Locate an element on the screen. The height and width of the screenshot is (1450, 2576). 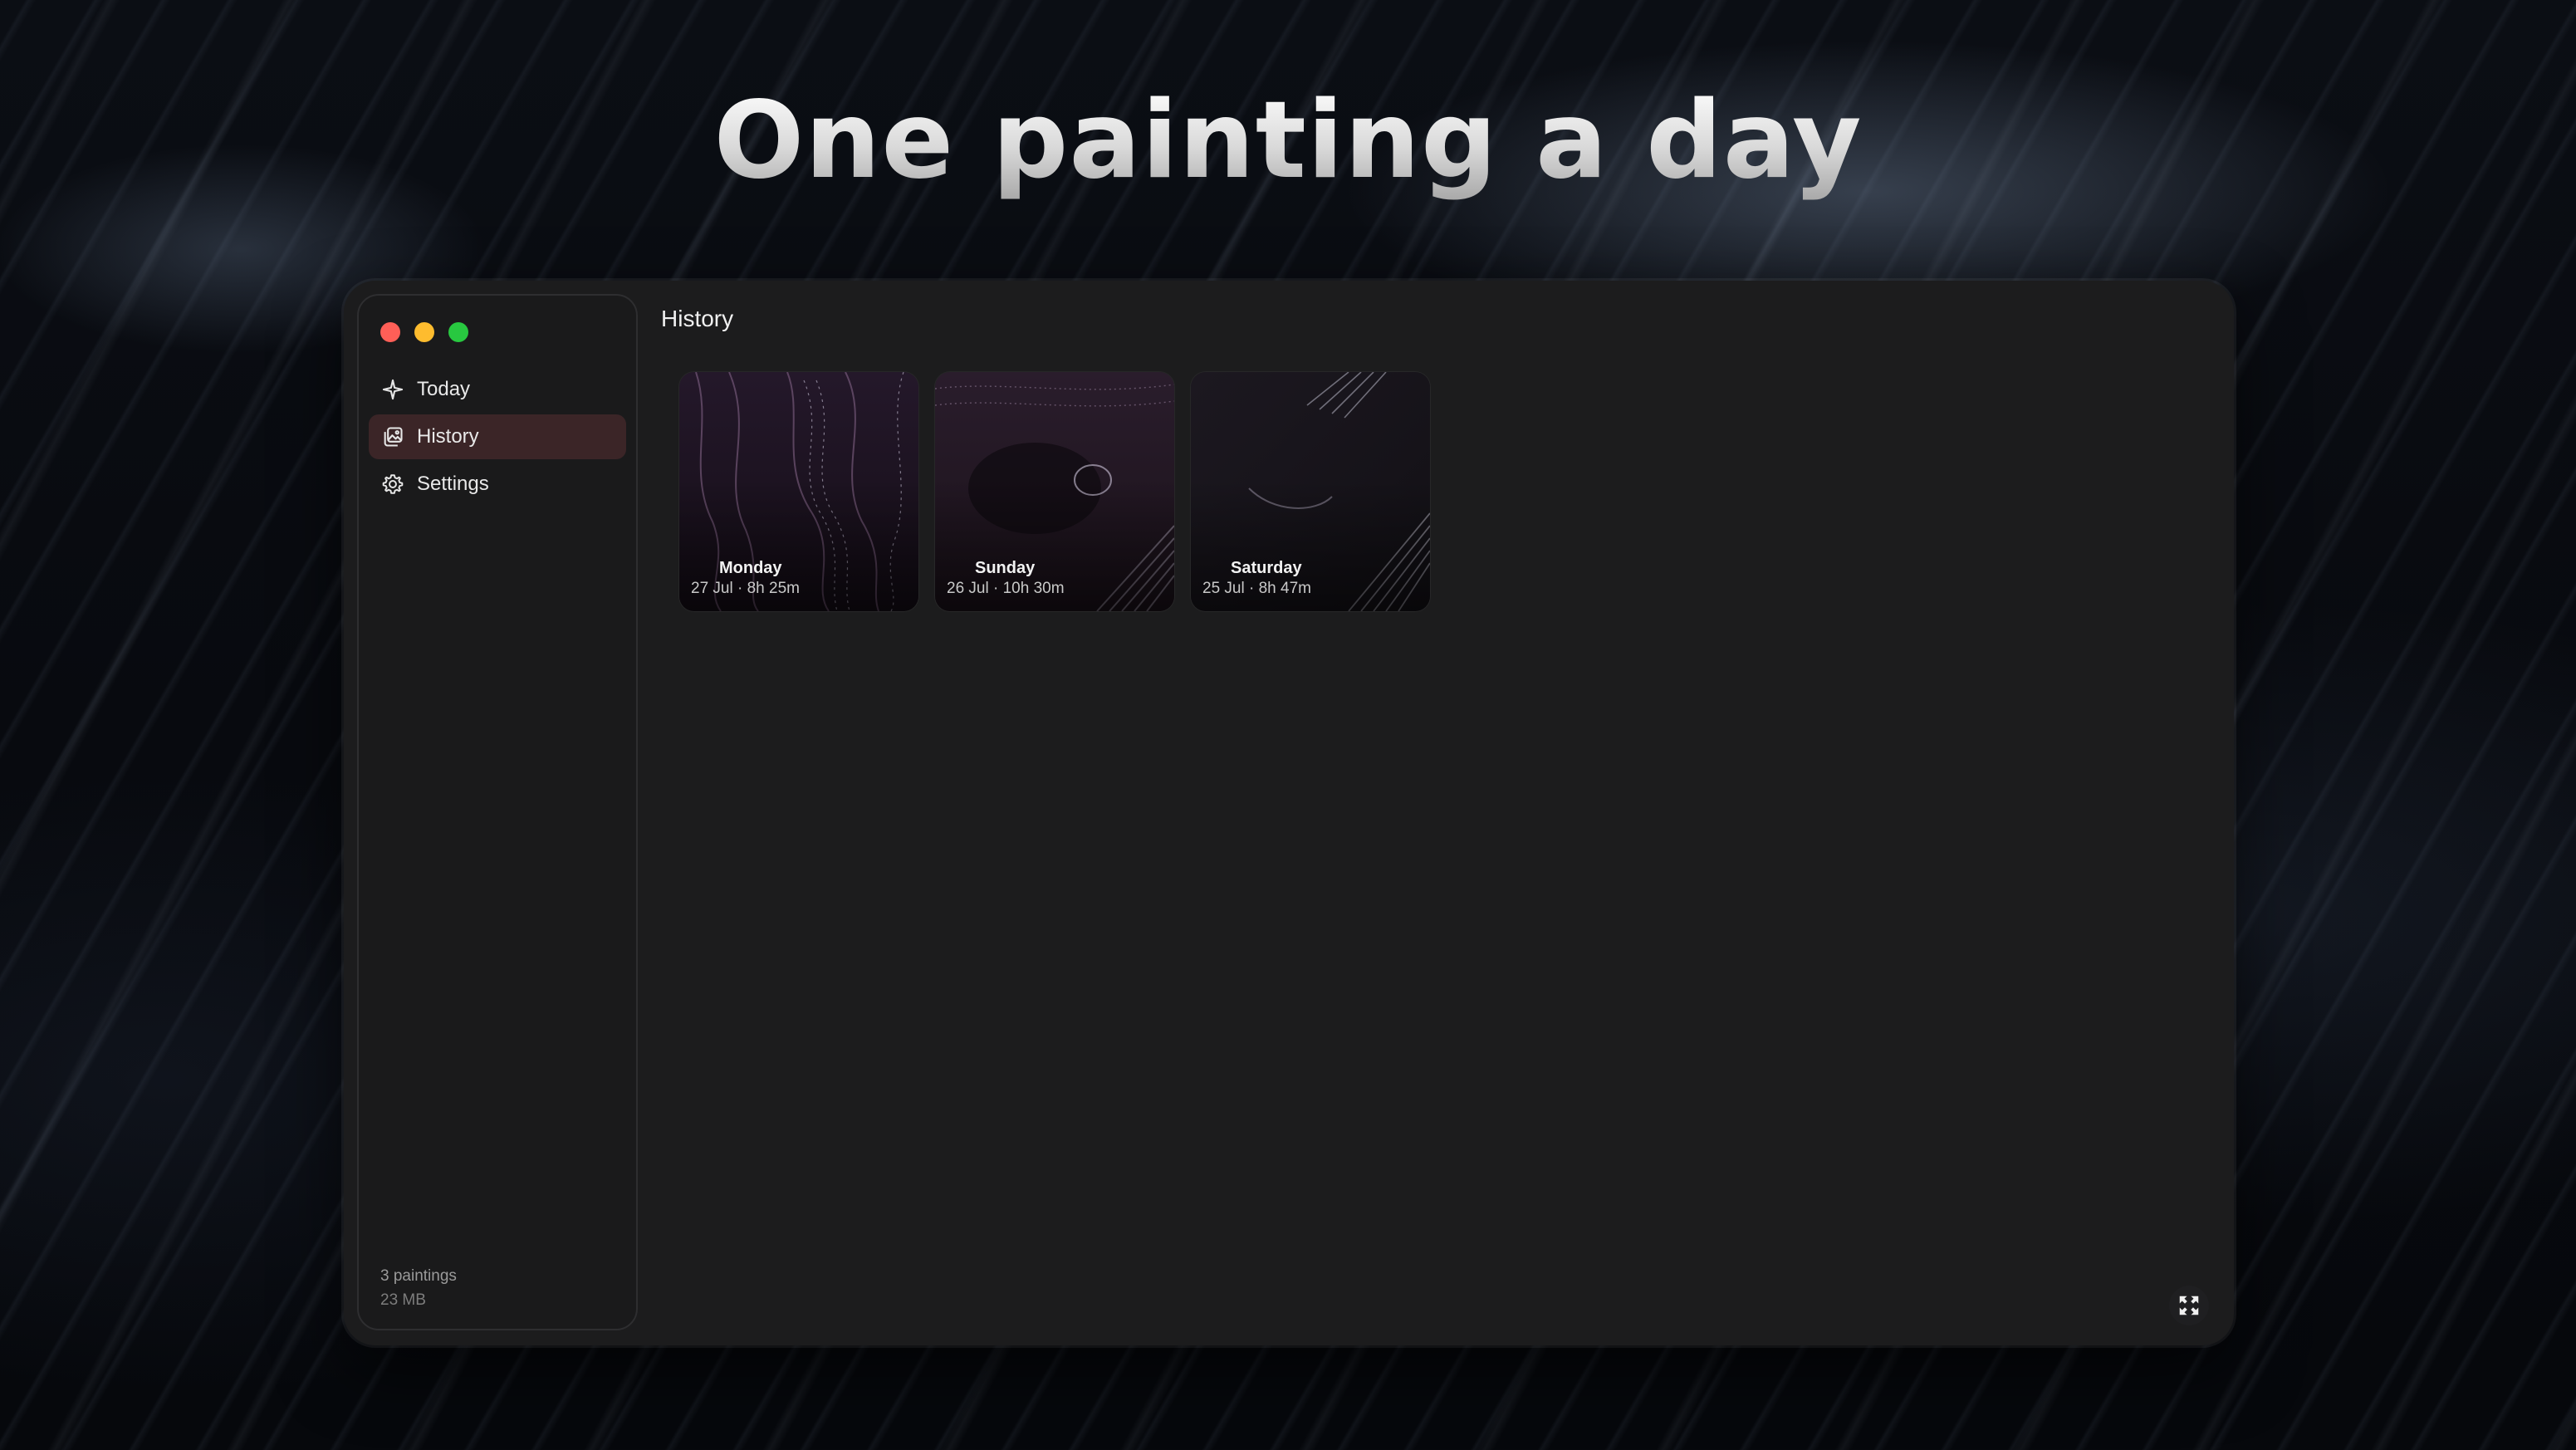
sidebar: Today History Settings 3 paintings 23 MB is located at coordinates (498, 812).